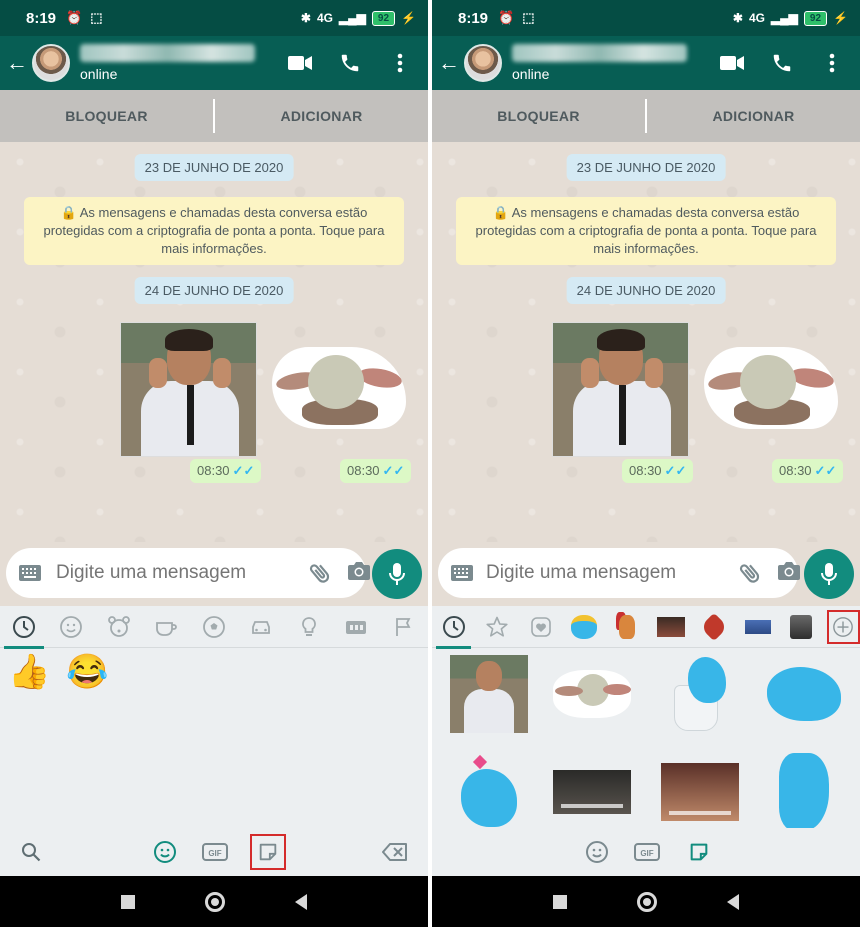 The height and width of the screenshot is (927, 860). I want to click on sticker-pack-thumb-blue, so click(583, 627).